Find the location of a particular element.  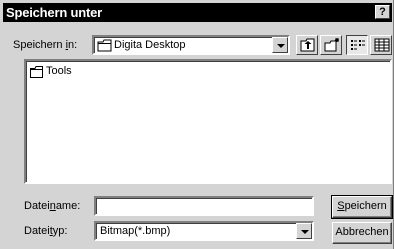

filetype-label: Dateityp: is located at coordinates (45, 231).